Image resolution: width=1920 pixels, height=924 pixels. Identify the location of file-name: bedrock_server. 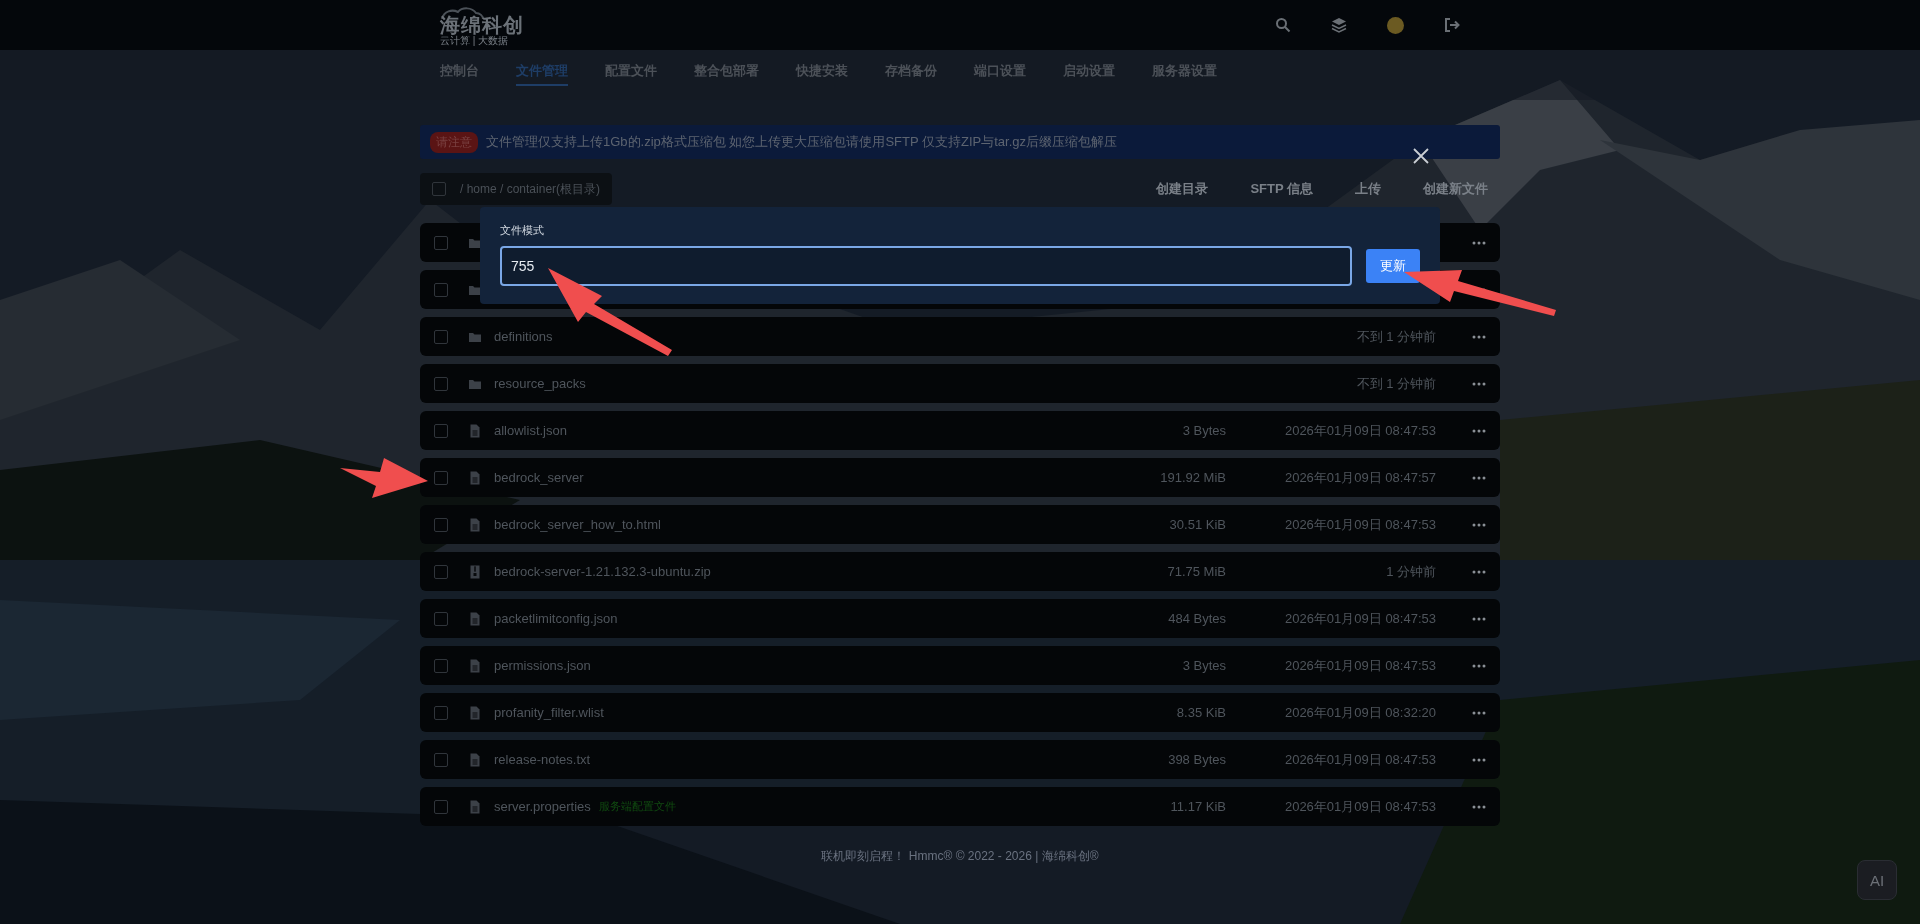
(539, 477).